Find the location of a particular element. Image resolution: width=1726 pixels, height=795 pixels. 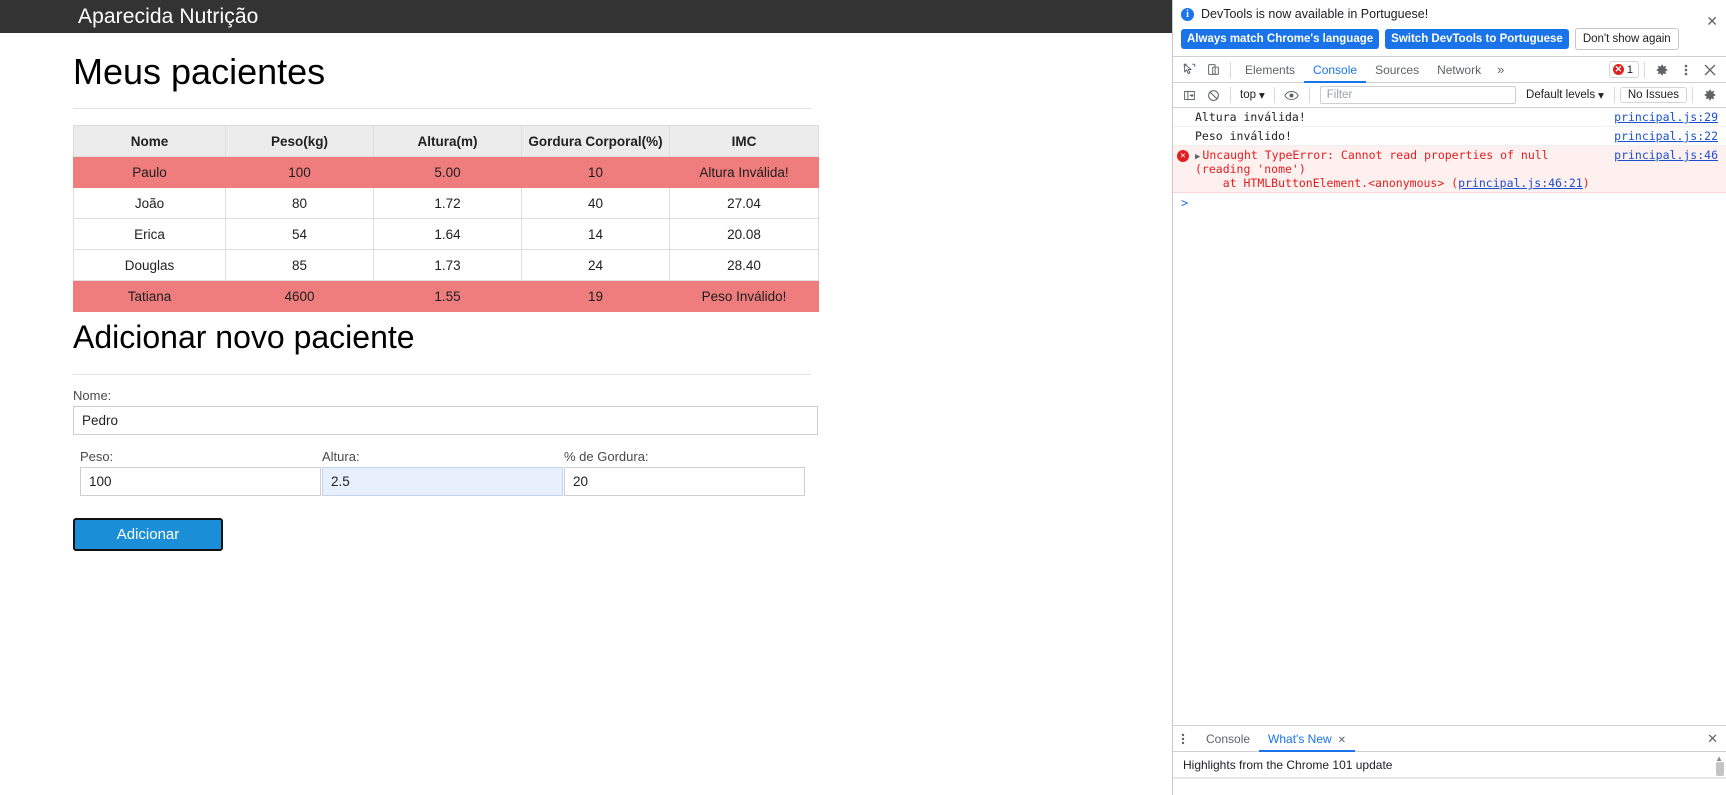

log-levels-select: Default levels ▾ is located at coordinates (1565, 95).